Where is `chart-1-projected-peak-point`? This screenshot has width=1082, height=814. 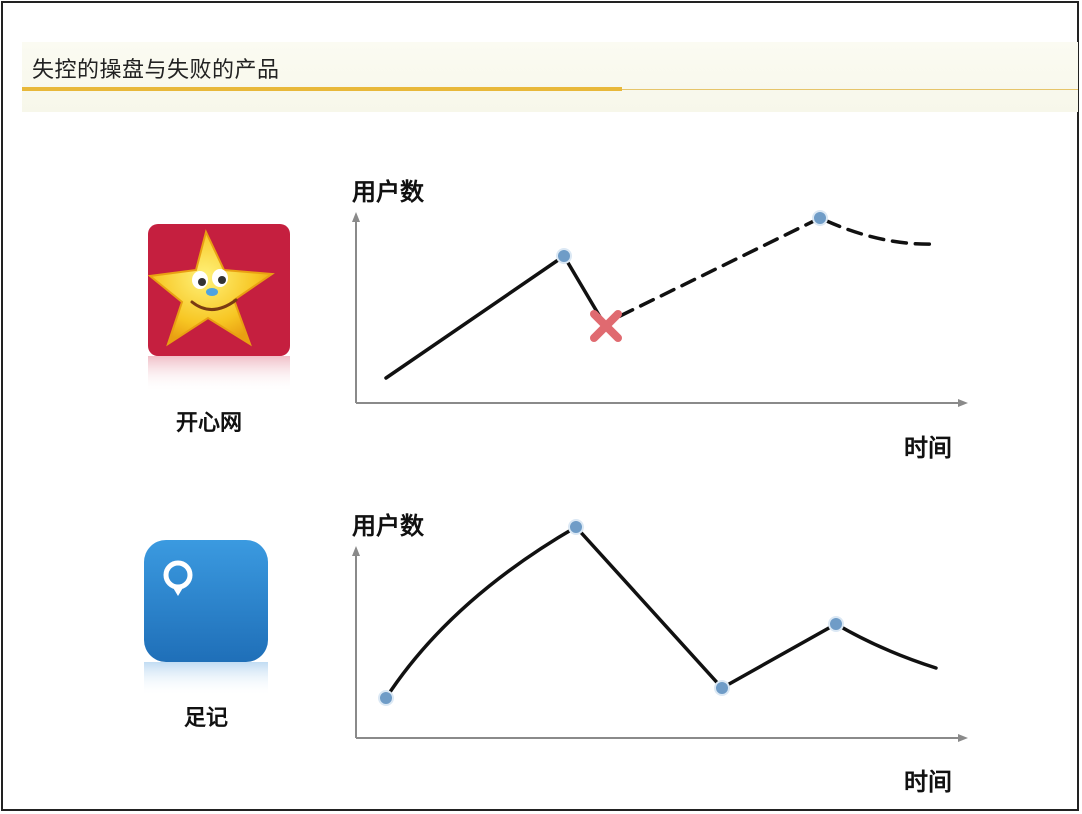 chart-1-projected-peak-point is located at coordinates (820, 218).